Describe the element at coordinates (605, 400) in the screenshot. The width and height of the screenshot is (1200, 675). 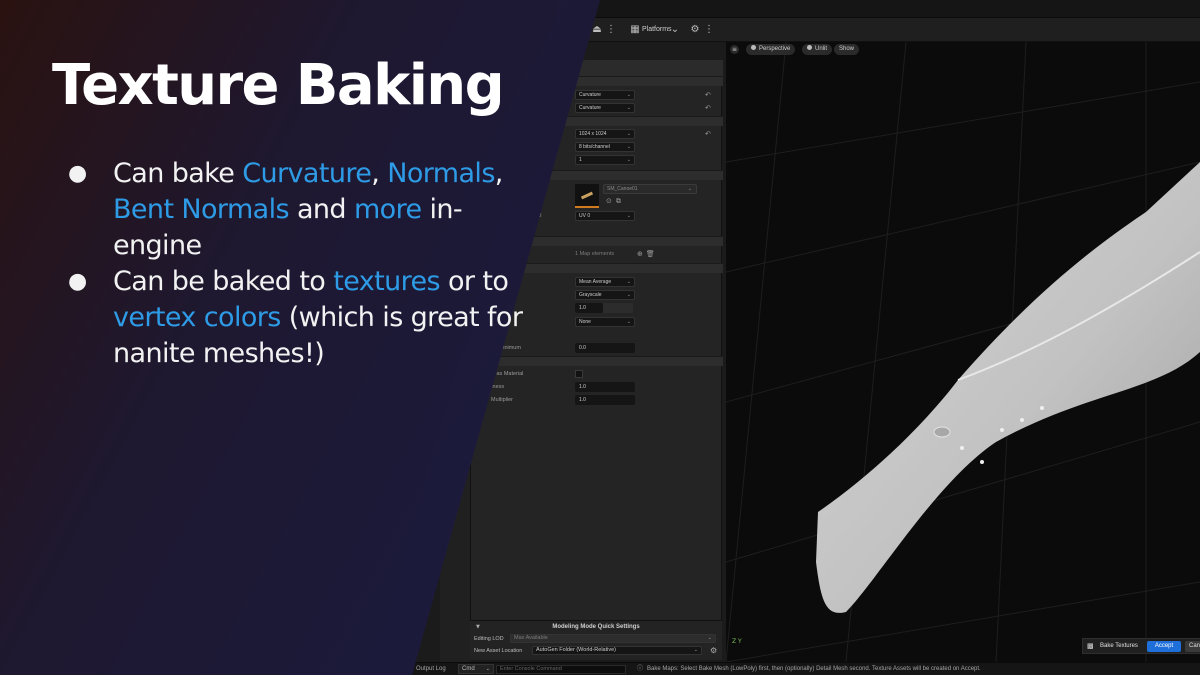
I see `ao-multiplier-input: 1.0` at that location.